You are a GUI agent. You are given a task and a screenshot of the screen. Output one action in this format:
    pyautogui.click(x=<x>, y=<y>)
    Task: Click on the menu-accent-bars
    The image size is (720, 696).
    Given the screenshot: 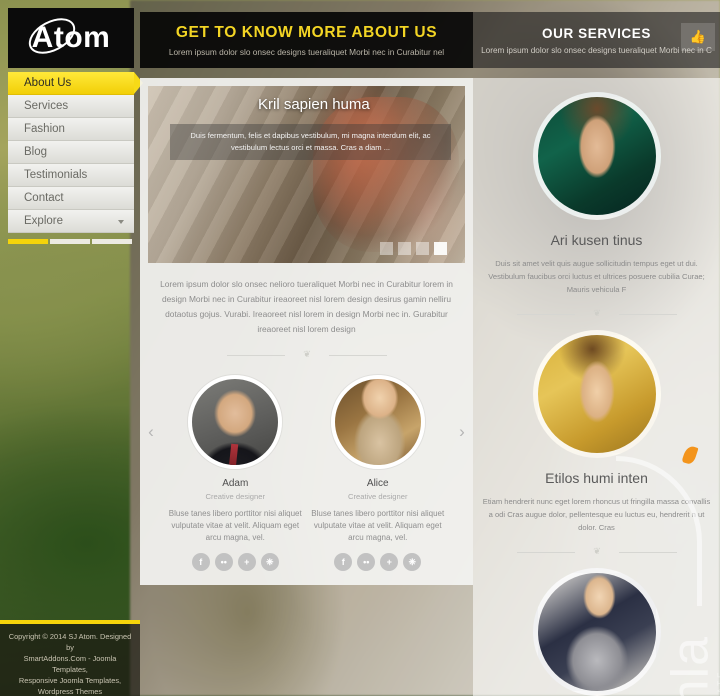 What is the action you would take?
    pyautogui.click(x=71, y=241)
    